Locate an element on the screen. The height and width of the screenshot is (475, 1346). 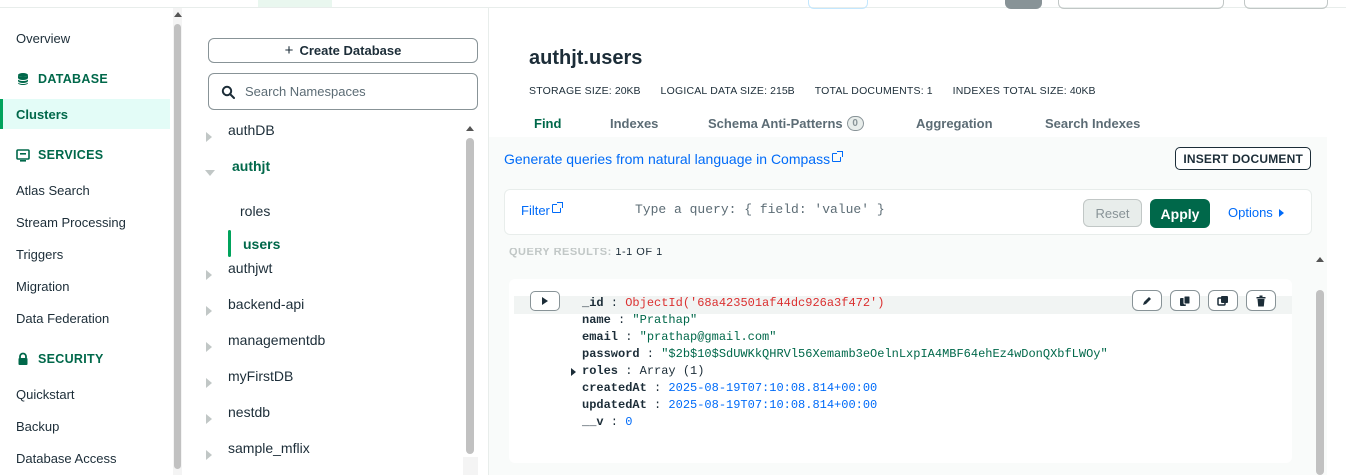
options-label: Options is located at coordinates (1250, 212).